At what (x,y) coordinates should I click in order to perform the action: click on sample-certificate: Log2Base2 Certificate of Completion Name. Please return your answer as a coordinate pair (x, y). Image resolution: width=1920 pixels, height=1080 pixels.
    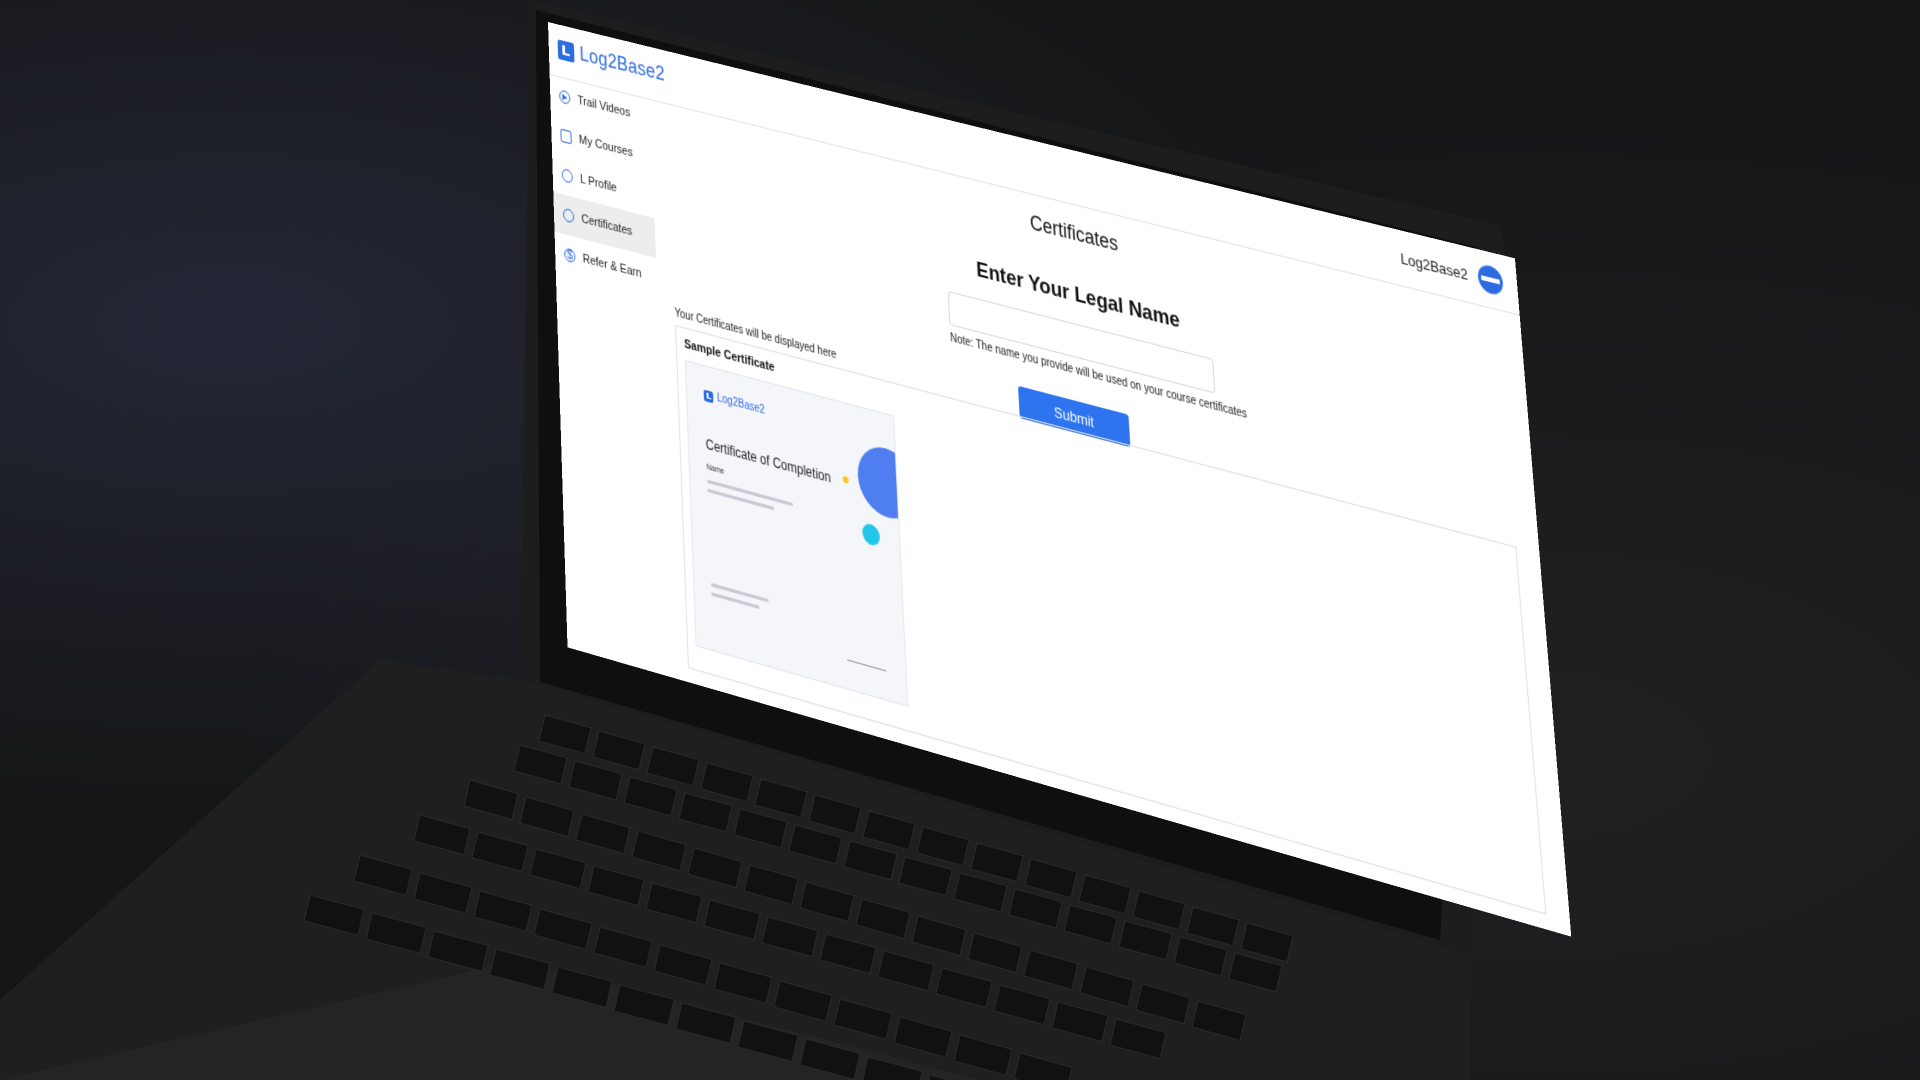
    Looking at the image, I should click on (796, 533).